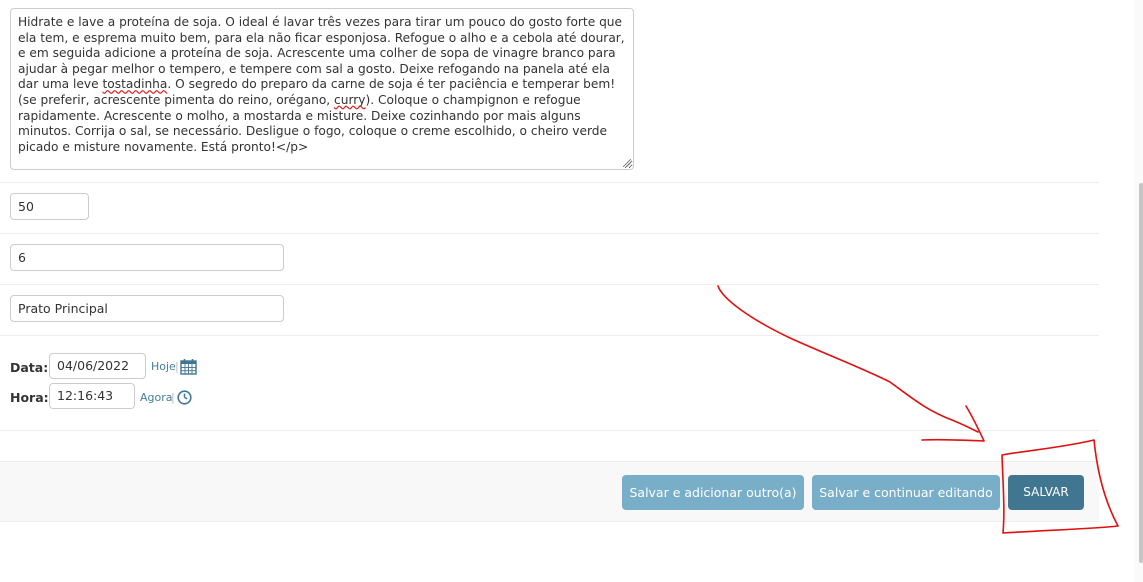  I want to click on form-row-servings: 6, so click(549, 259).